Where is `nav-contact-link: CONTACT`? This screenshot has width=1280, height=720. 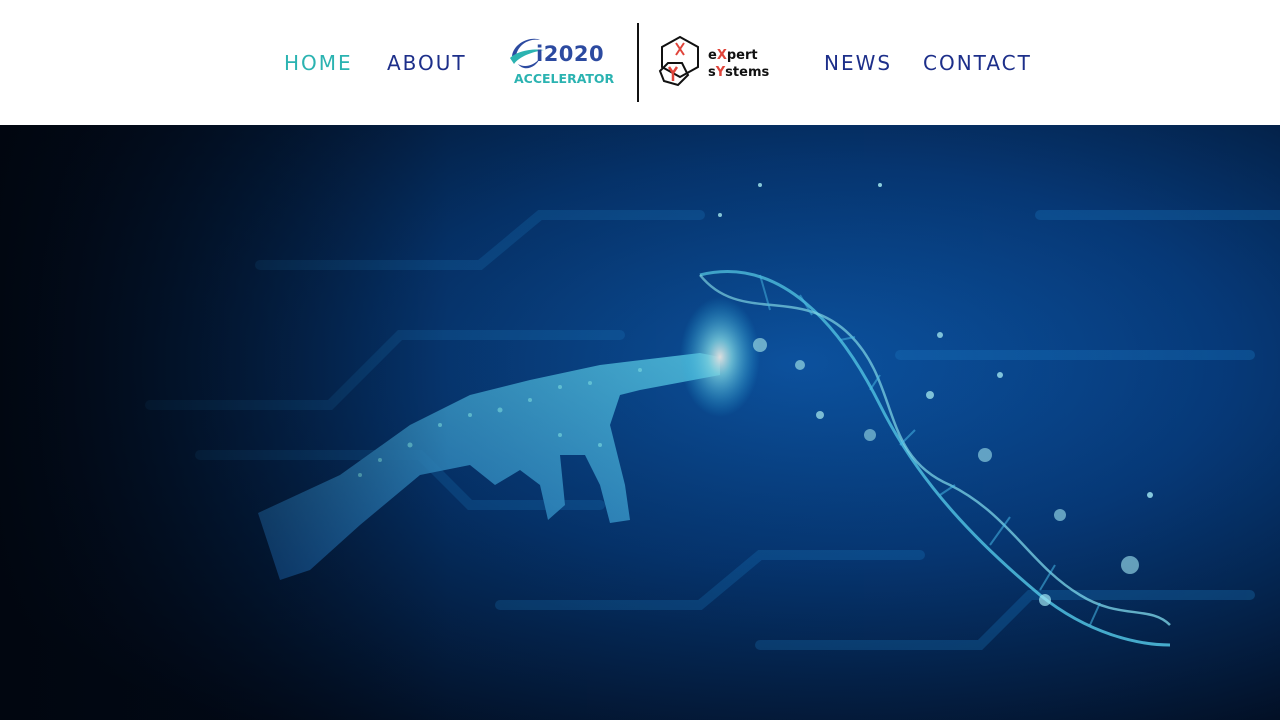 nav-contact-link: CONTACT is located at coordinates (977, 63).